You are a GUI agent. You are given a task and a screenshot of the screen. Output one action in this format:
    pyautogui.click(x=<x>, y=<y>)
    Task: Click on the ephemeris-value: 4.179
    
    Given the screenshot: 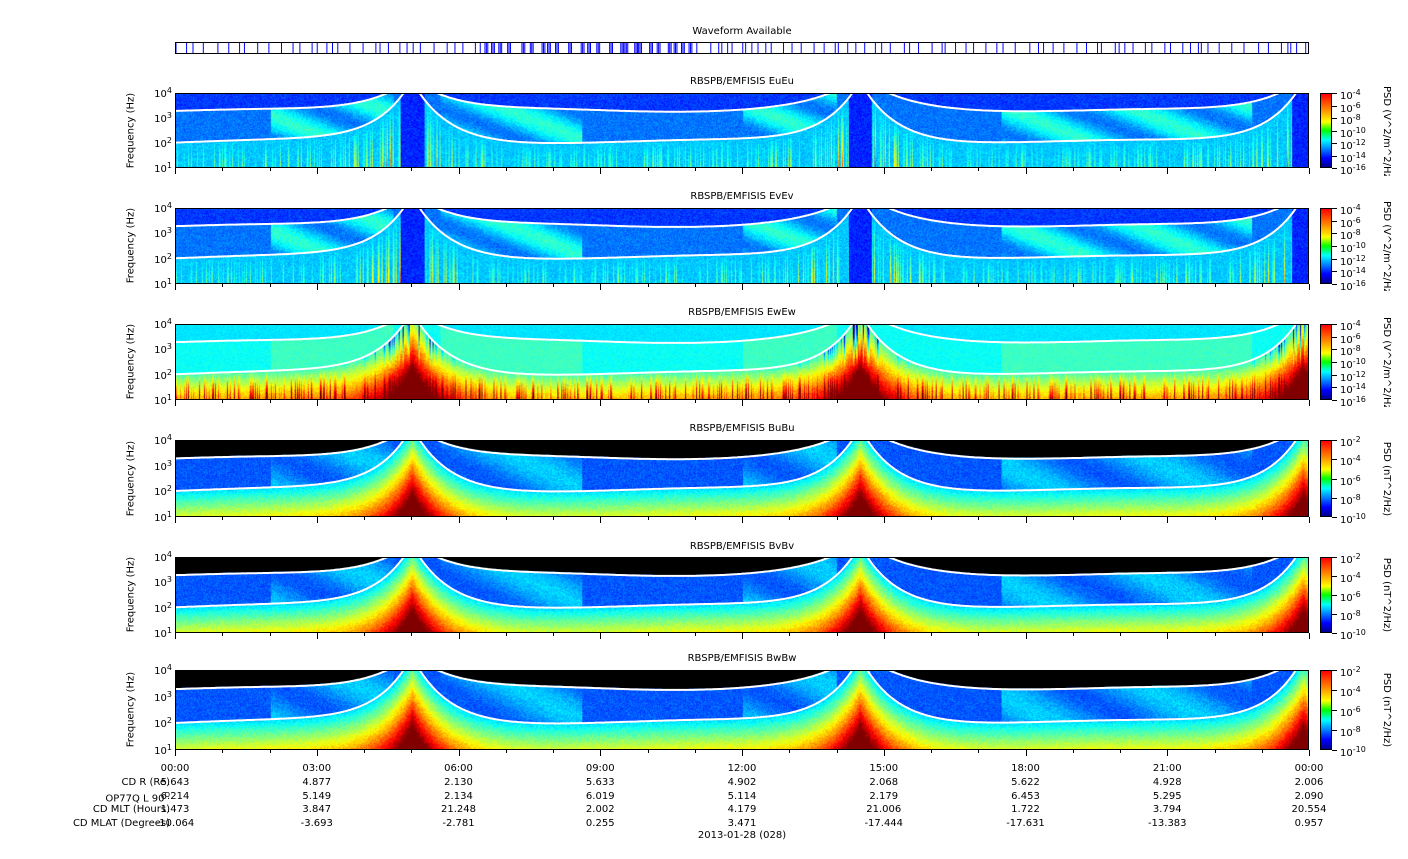 What is the action you would take?
    pyautogui.click(x=742, y=809)
    